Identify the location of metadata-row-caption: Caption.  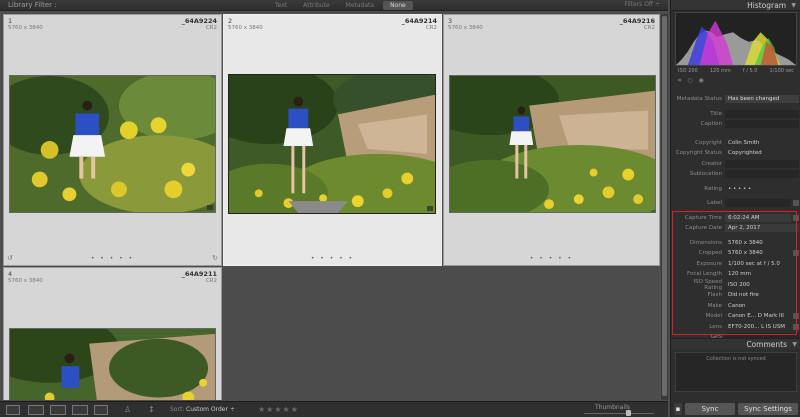
(737, 124).